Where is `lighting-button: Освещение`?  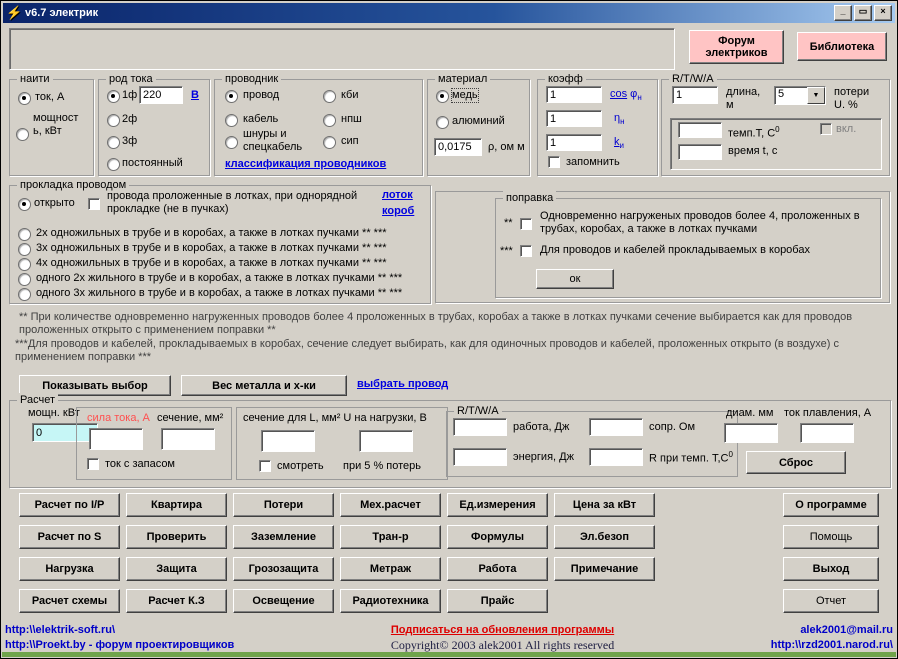 lighting-button: Освещение is located at coordinates (283, 601).